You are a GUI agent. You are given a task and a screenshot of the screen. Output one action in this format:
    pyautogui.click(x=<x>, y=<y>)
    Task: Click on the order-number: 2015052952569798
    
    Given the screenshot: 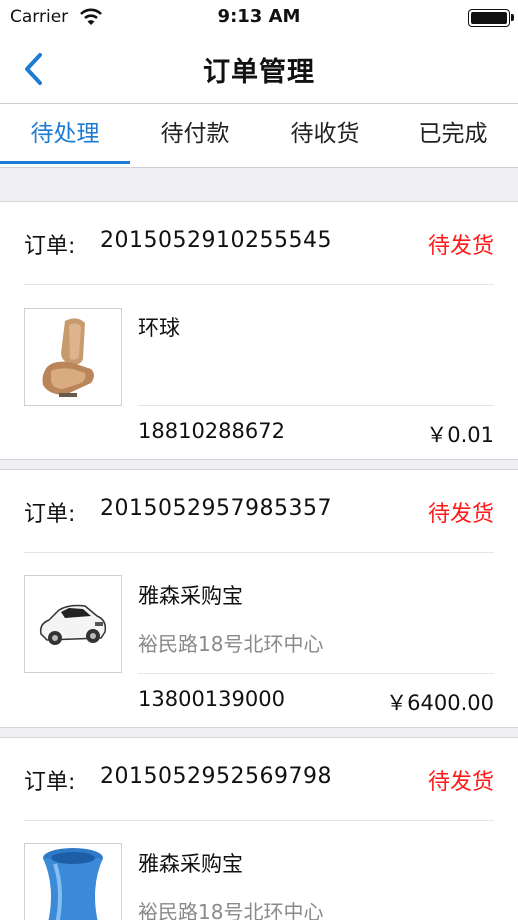 What is the action you would take?
    pyautogui.click(x=216, y=776)
    